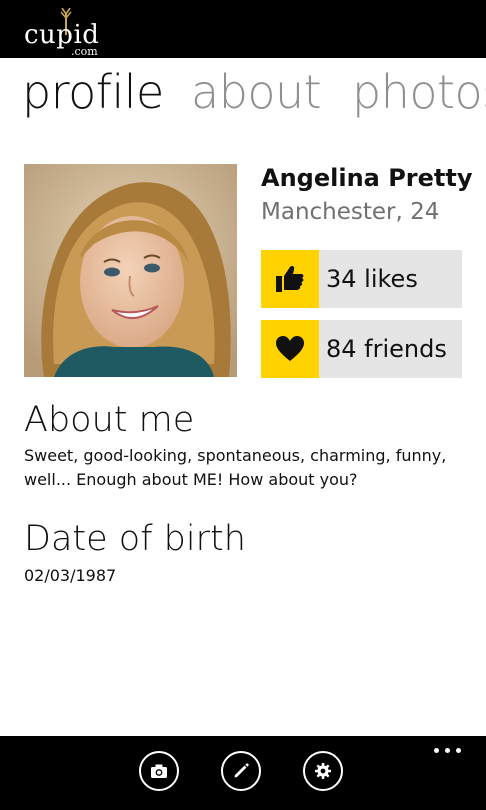 This screenshot has width=486, height=810. I want to click on thumbs-up-icon, so click(290, 279).